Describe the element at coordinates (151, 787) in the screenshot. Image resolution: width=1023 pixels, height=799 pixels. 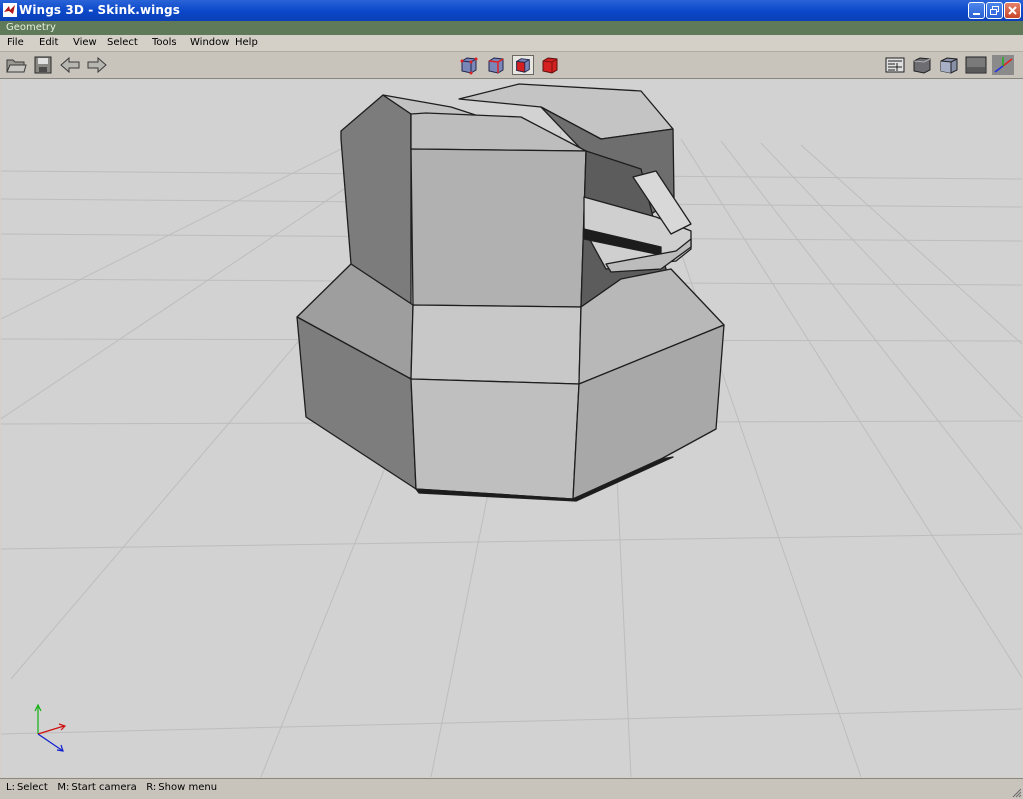
I see `hint-right-key: R:` at that location.